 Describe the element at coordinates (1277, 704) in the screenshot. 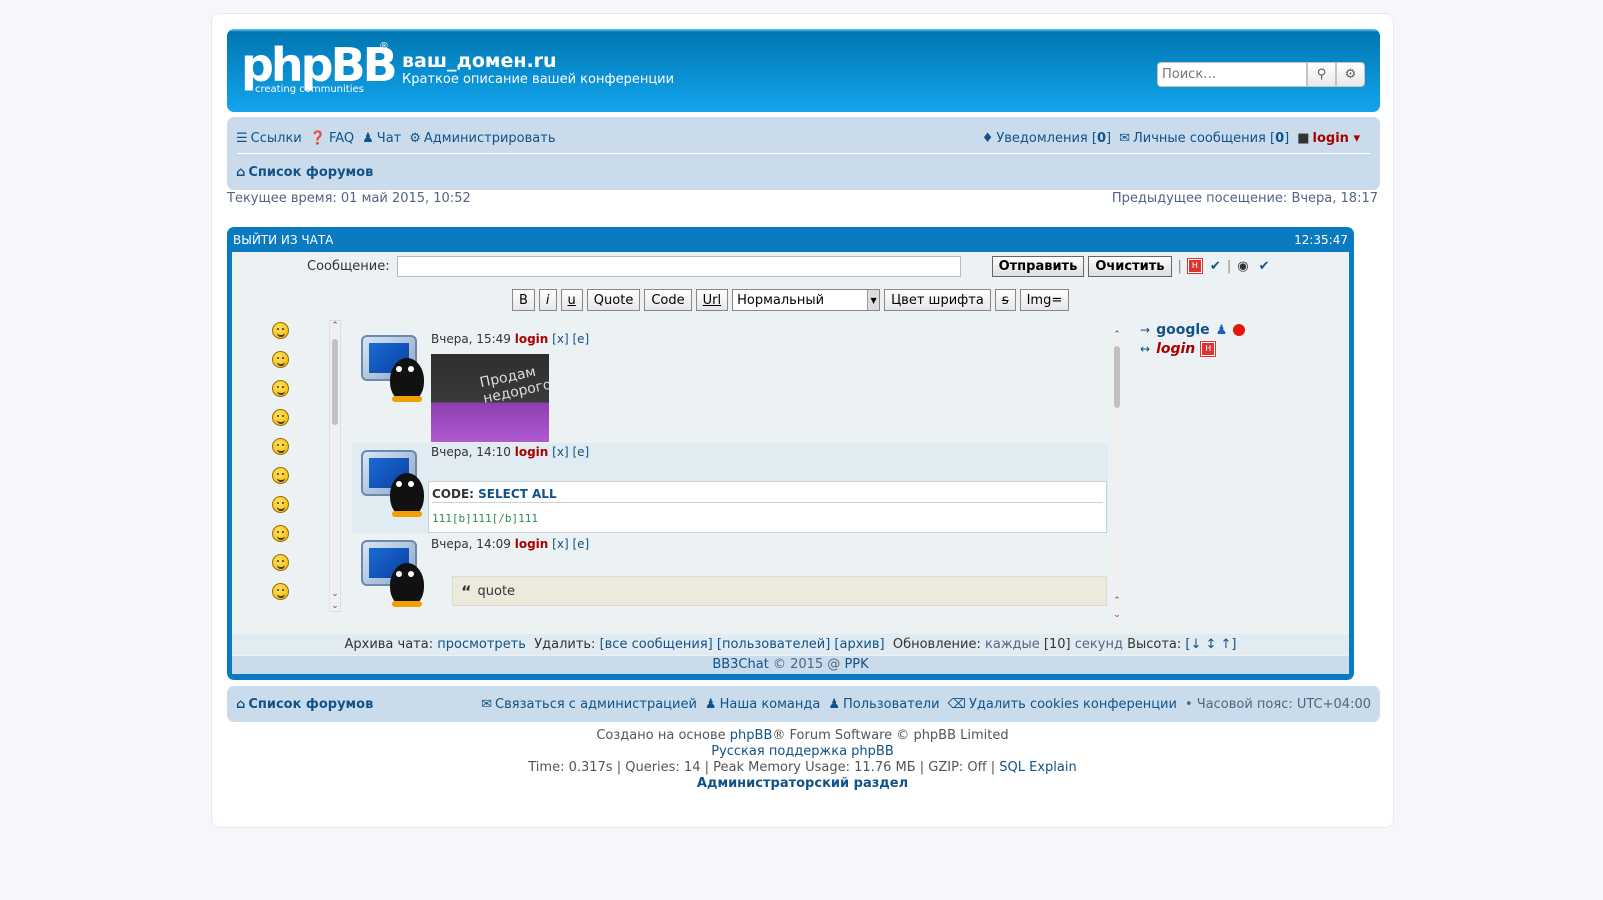

I see `timezone: • Часовой пояс: UTC+04:00` at that location.